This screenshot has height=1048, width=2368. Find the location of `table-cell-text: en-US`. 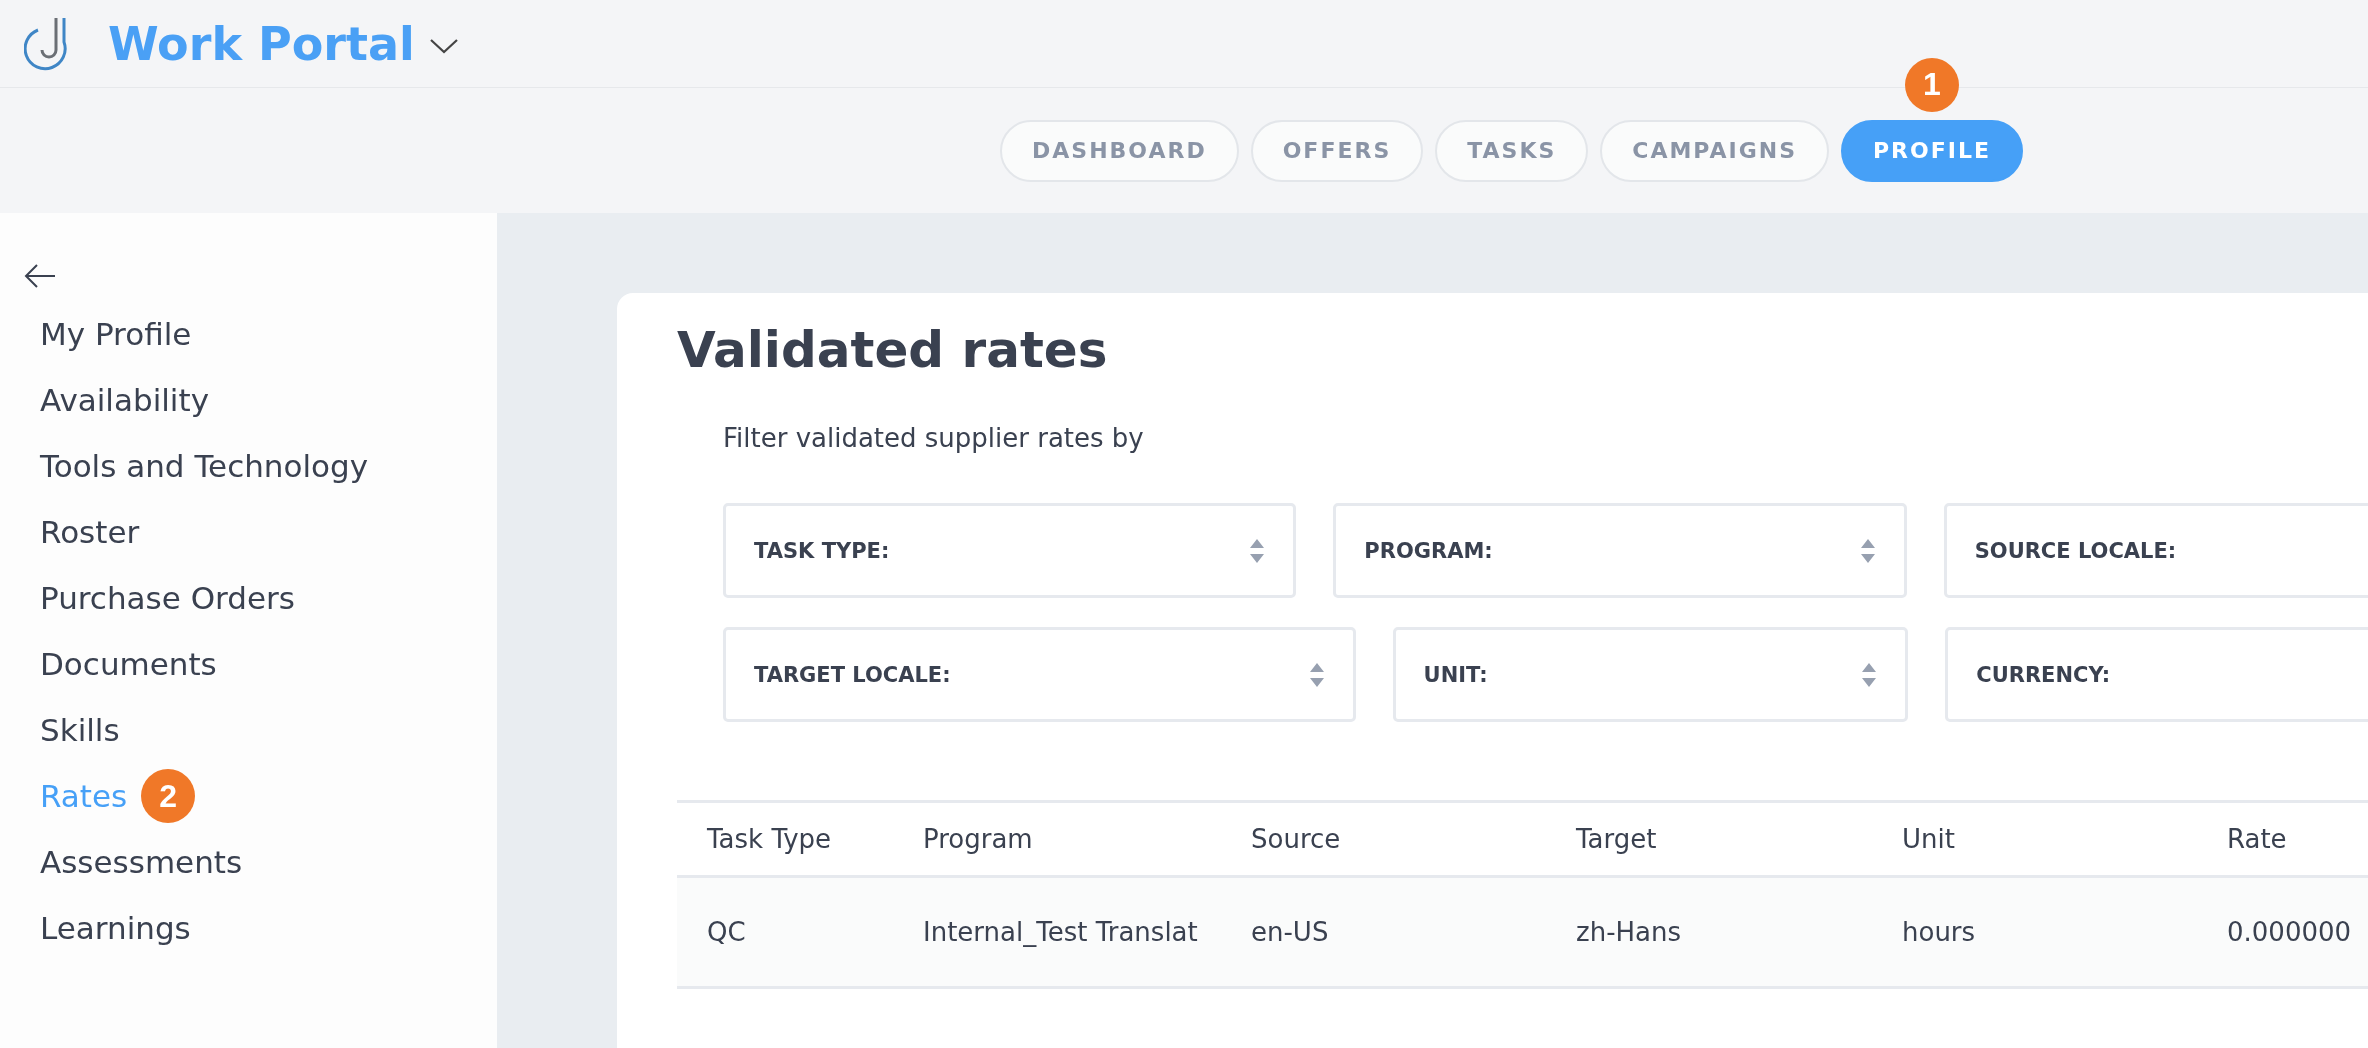

table-cell-text: en-US is located at coordinates (1290, 932).